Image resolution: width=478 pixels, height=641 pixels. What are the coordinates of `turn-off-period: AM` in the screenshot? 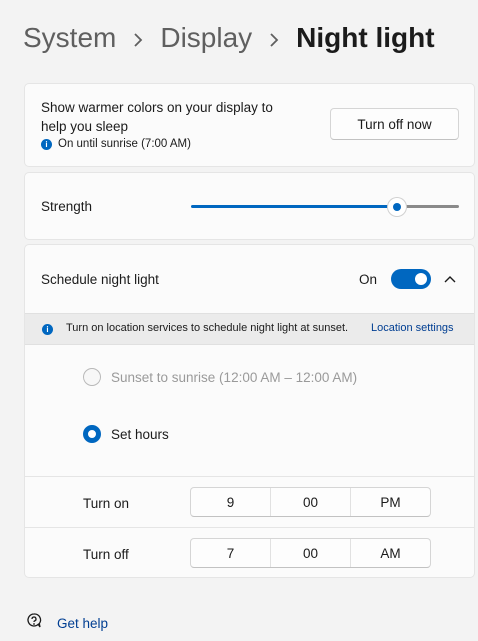 It's located at (390, 553).